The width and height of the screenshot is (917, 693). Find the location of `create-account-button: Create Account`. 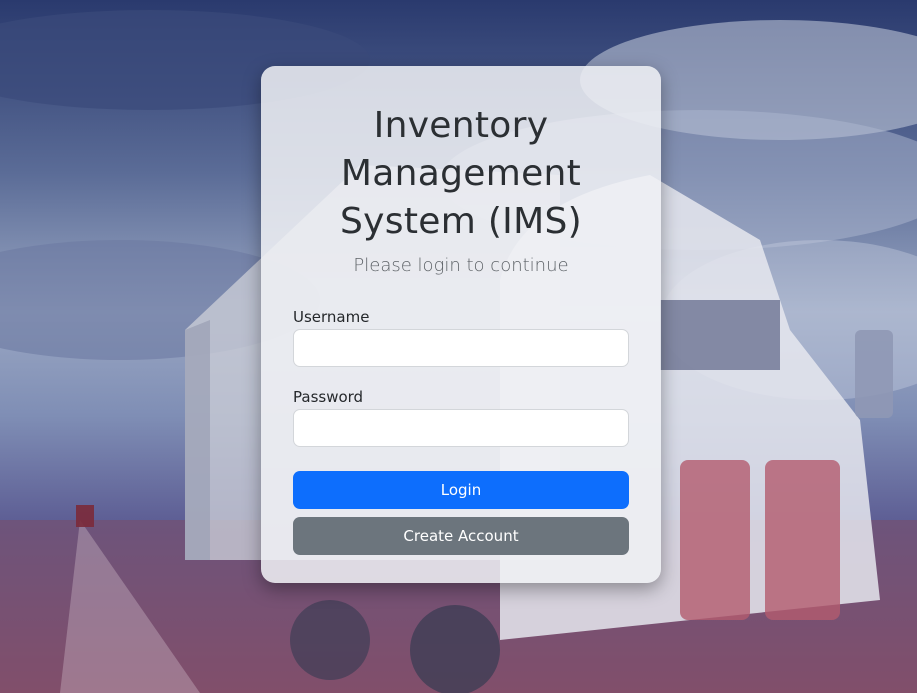

create-account-button: Create Account is located at coordinates (461, 536).